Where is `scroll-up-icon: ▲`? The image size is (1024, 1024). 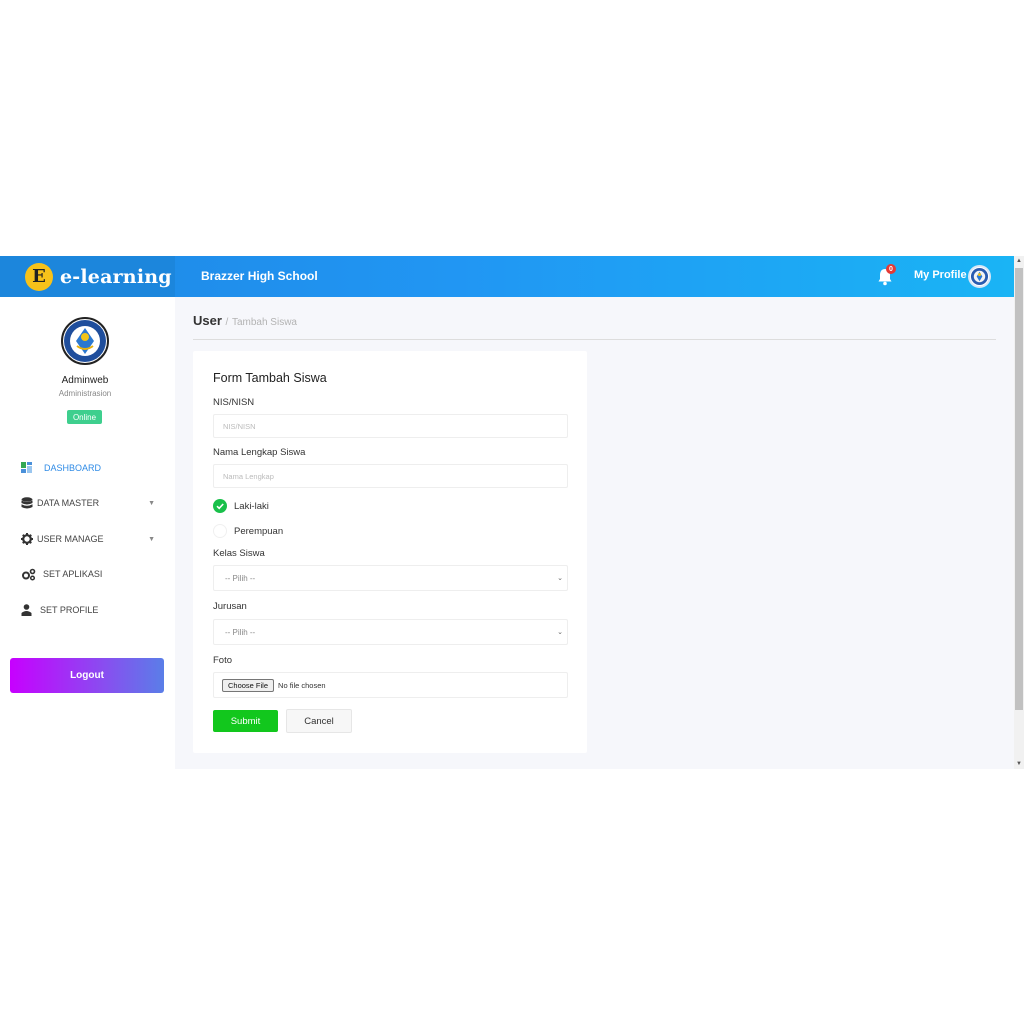 scroll-up-icon: ▲ is located at coordinates (1019, 261).